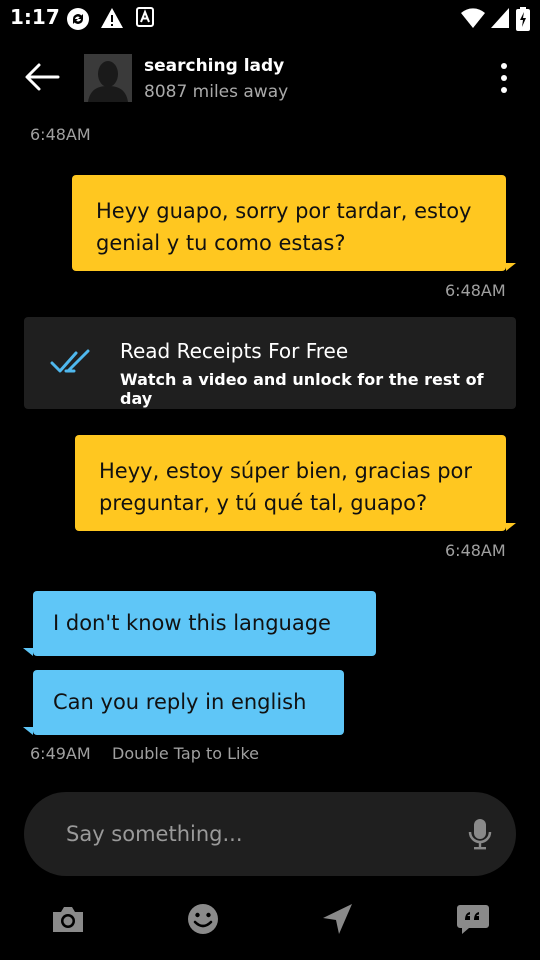 The width and height of the screenshot is (540, 960). I want to click on status-bar: 1:17, so click(270, 18).